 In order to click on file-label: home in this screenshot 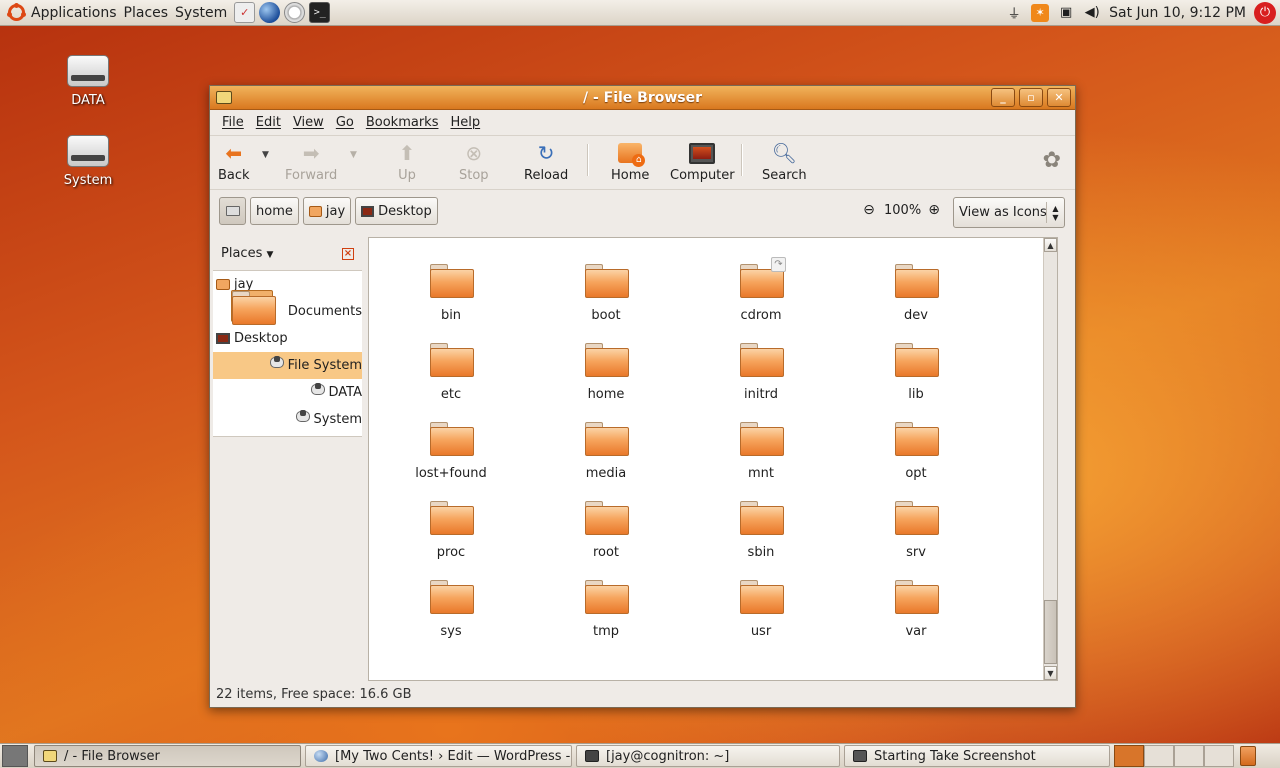, I will do `click(606, 394)`.